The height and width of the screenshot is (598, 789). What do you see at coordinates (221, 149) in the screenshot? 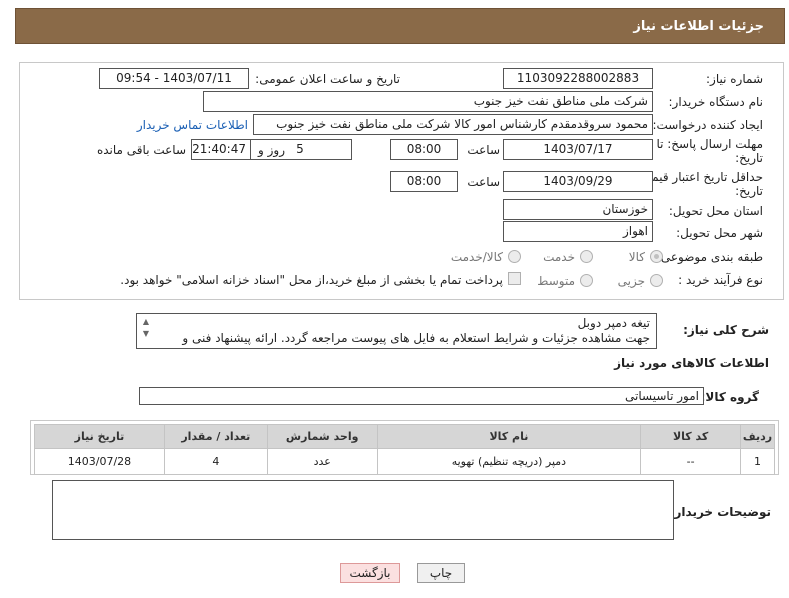
I see `remaining-time-field: 21:40:47` at bounding box center [221, 149].